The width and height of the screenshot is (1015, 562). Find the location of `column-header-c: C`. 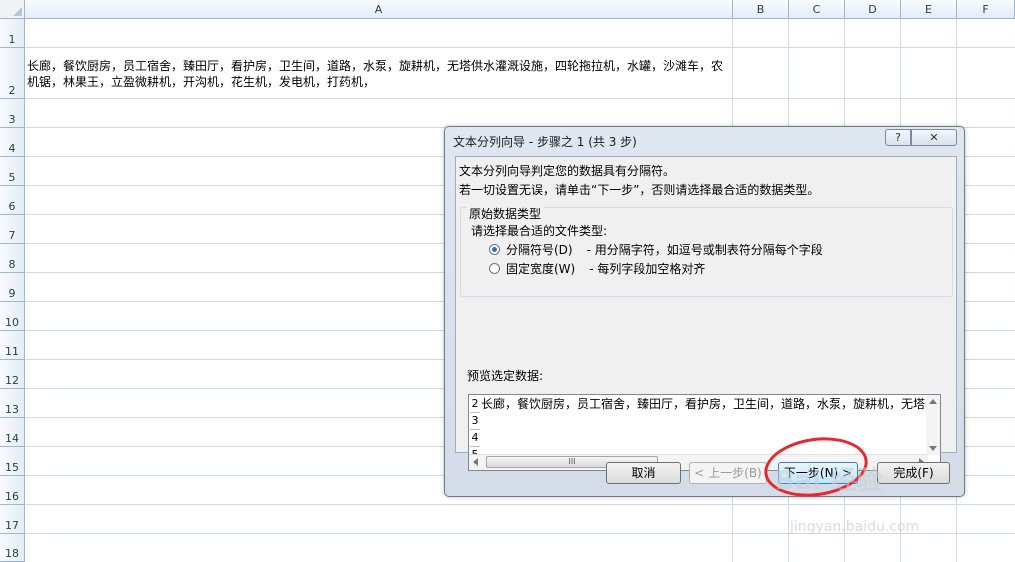

column-header-c: C is located at coordinates (817, 9).